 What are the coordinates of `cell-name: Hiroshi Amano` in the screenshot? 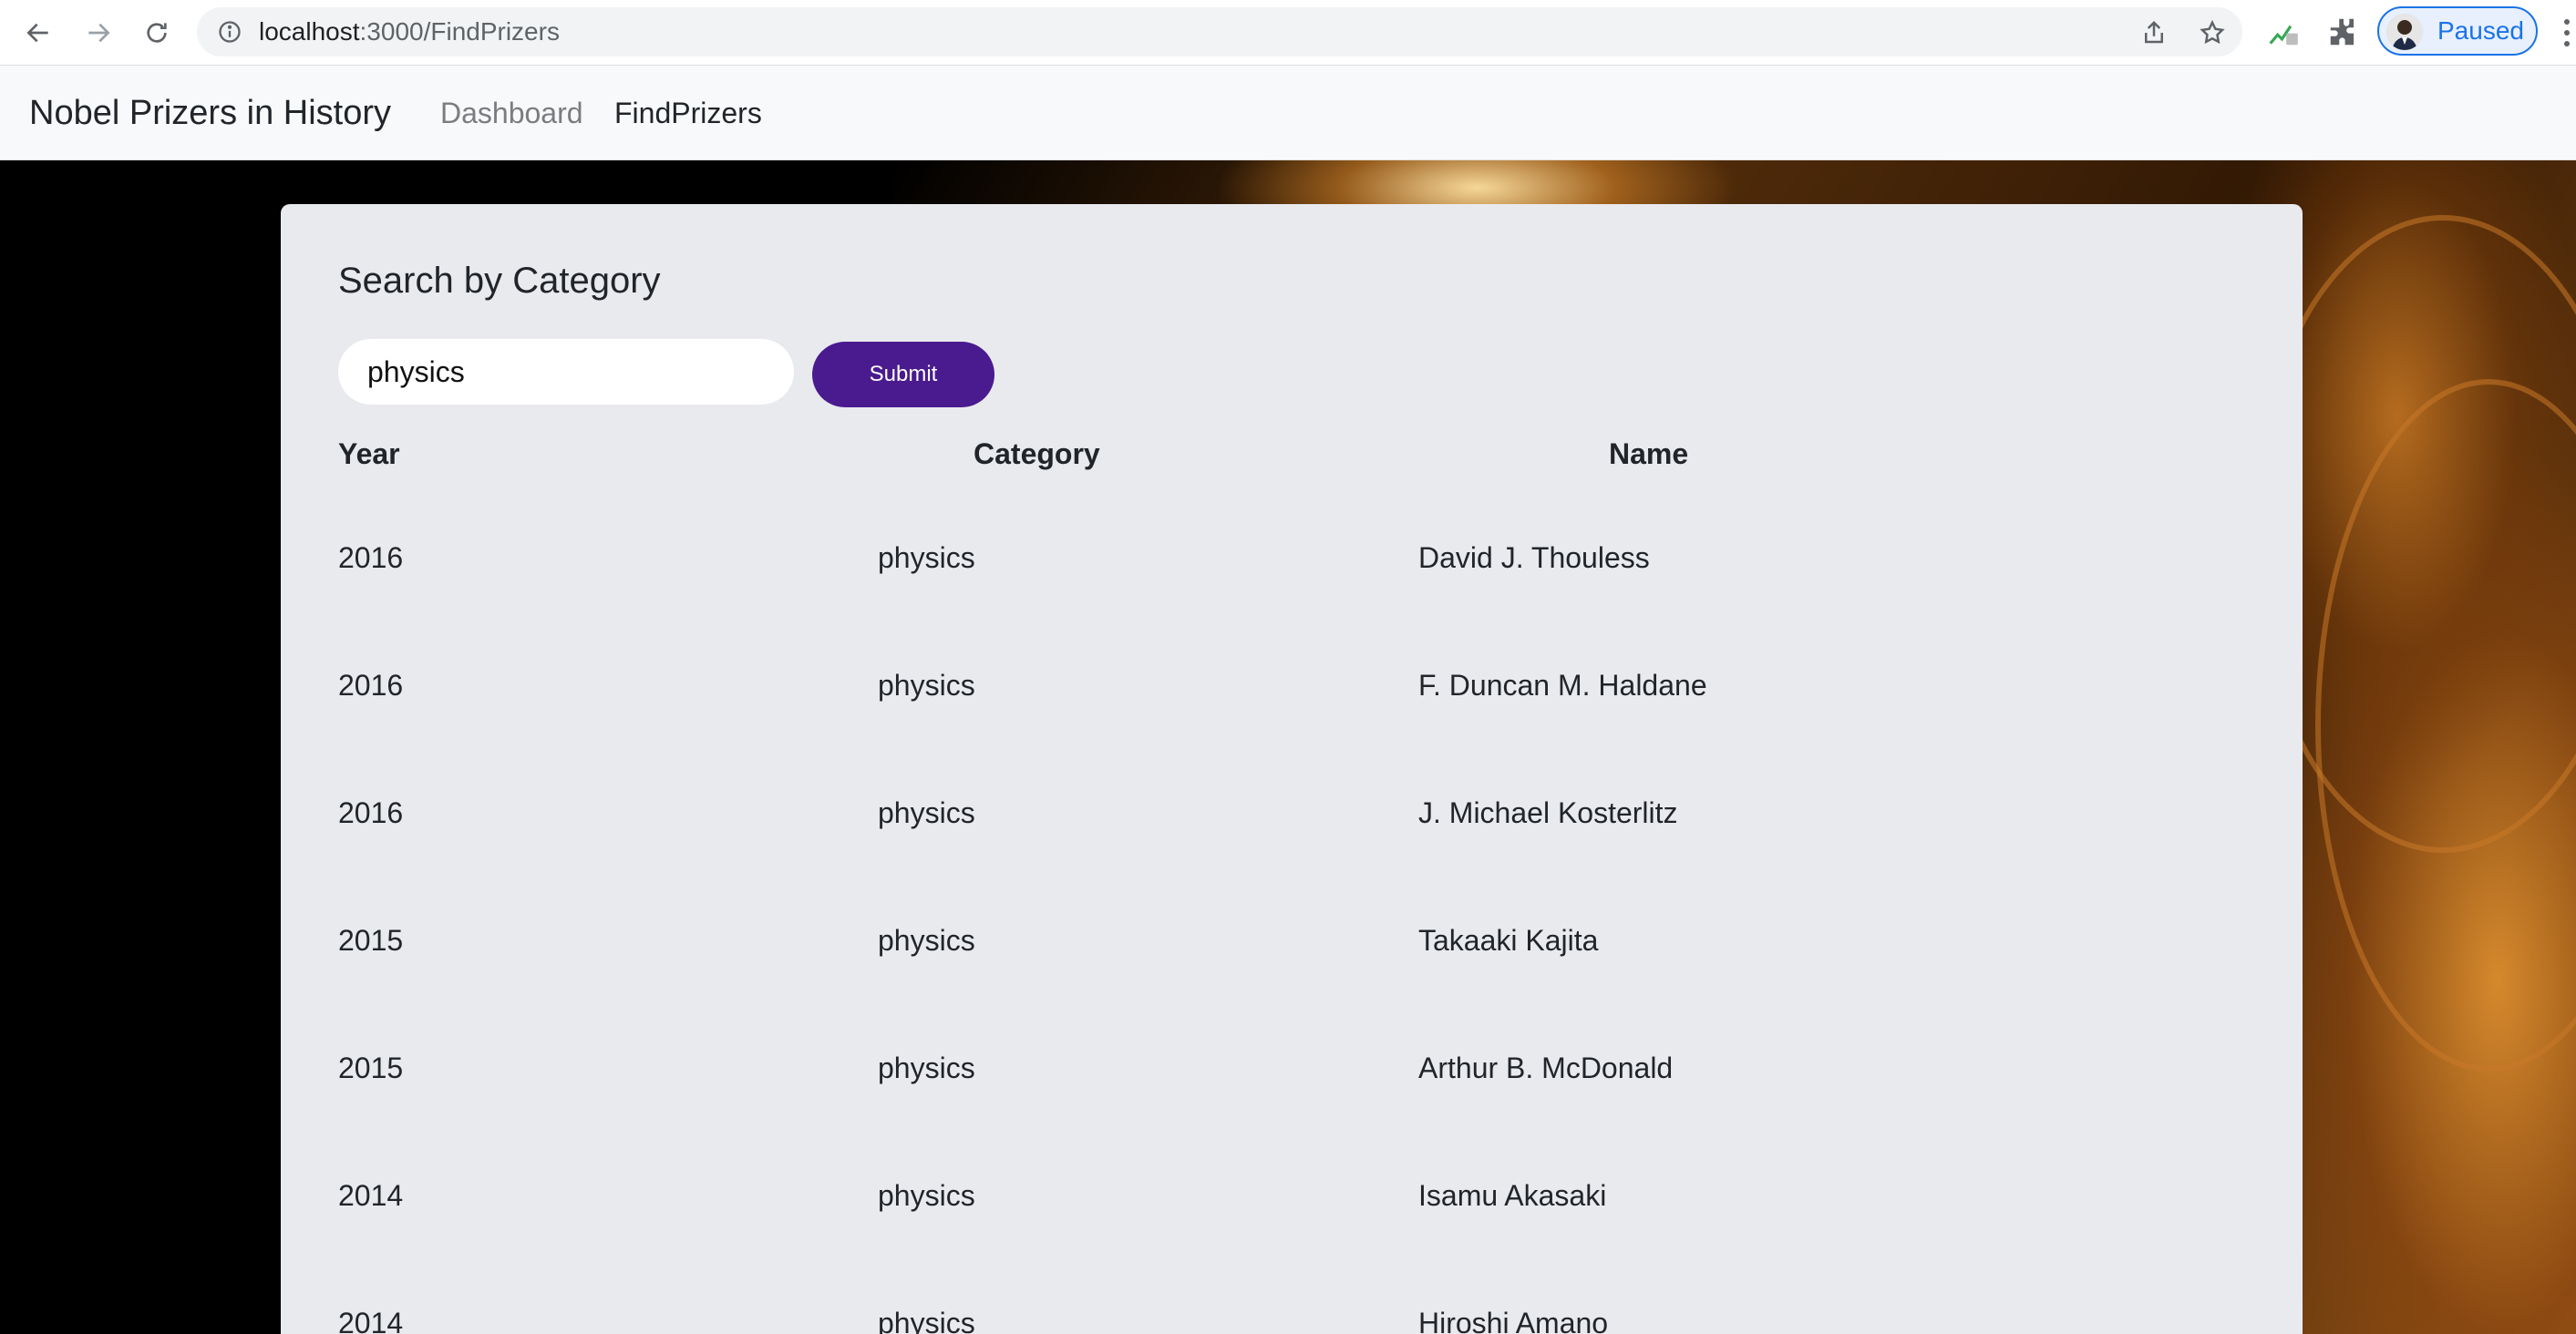 It's located at (1513, 1320).